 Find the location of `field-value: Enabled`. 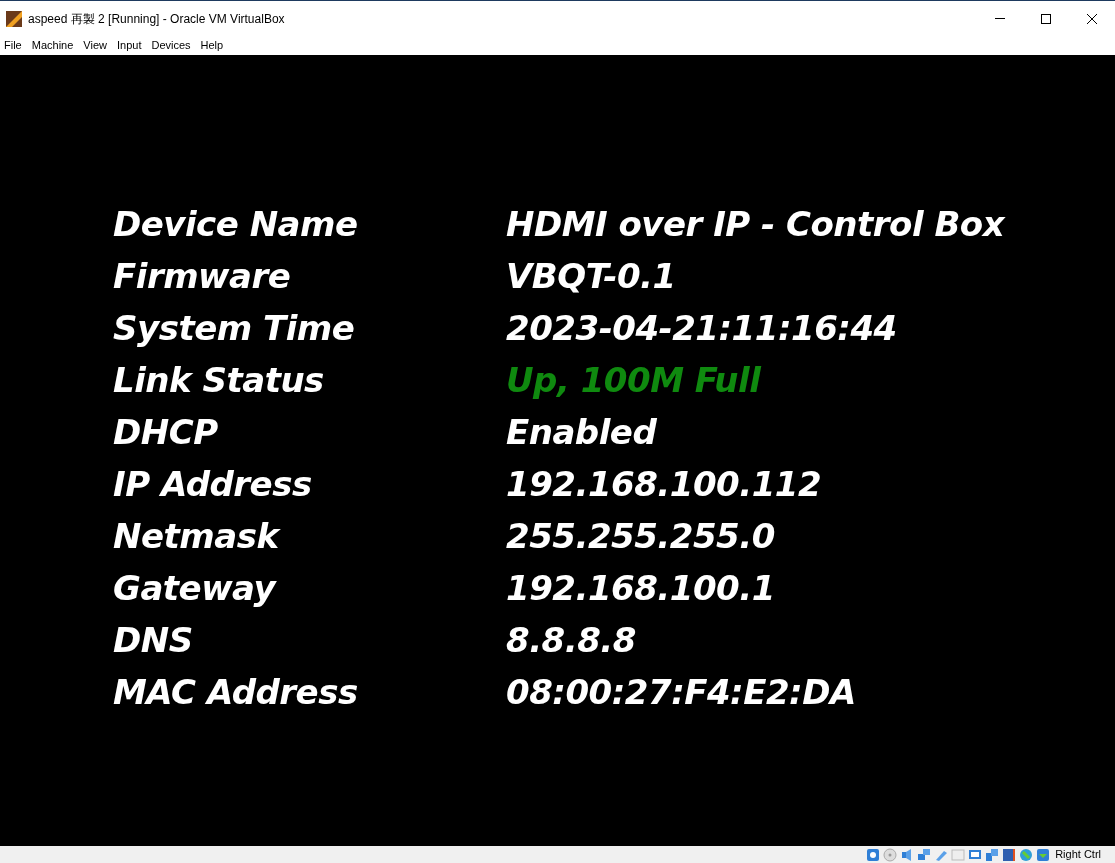

field-value: Enabled is located at coordinates (581, 432).